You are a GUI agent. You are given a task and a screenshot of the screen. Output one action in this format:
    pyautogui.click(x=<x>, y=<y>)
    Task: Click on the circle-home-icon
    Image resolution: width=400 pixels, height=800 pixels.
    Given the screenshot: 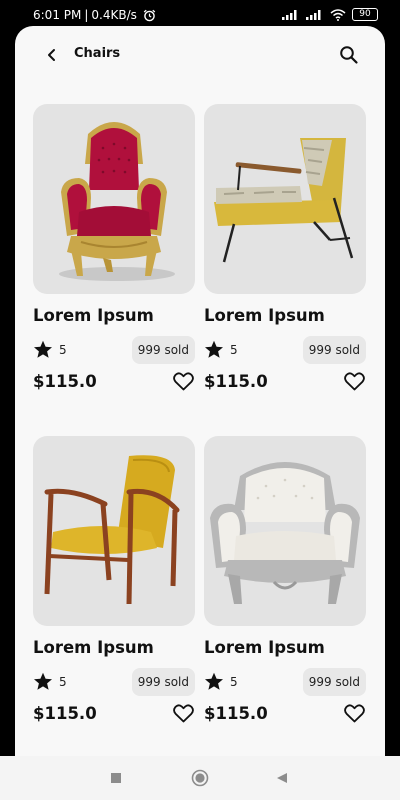 What is the action you would take?
    pyautogui.click(x=200, y=778)
    